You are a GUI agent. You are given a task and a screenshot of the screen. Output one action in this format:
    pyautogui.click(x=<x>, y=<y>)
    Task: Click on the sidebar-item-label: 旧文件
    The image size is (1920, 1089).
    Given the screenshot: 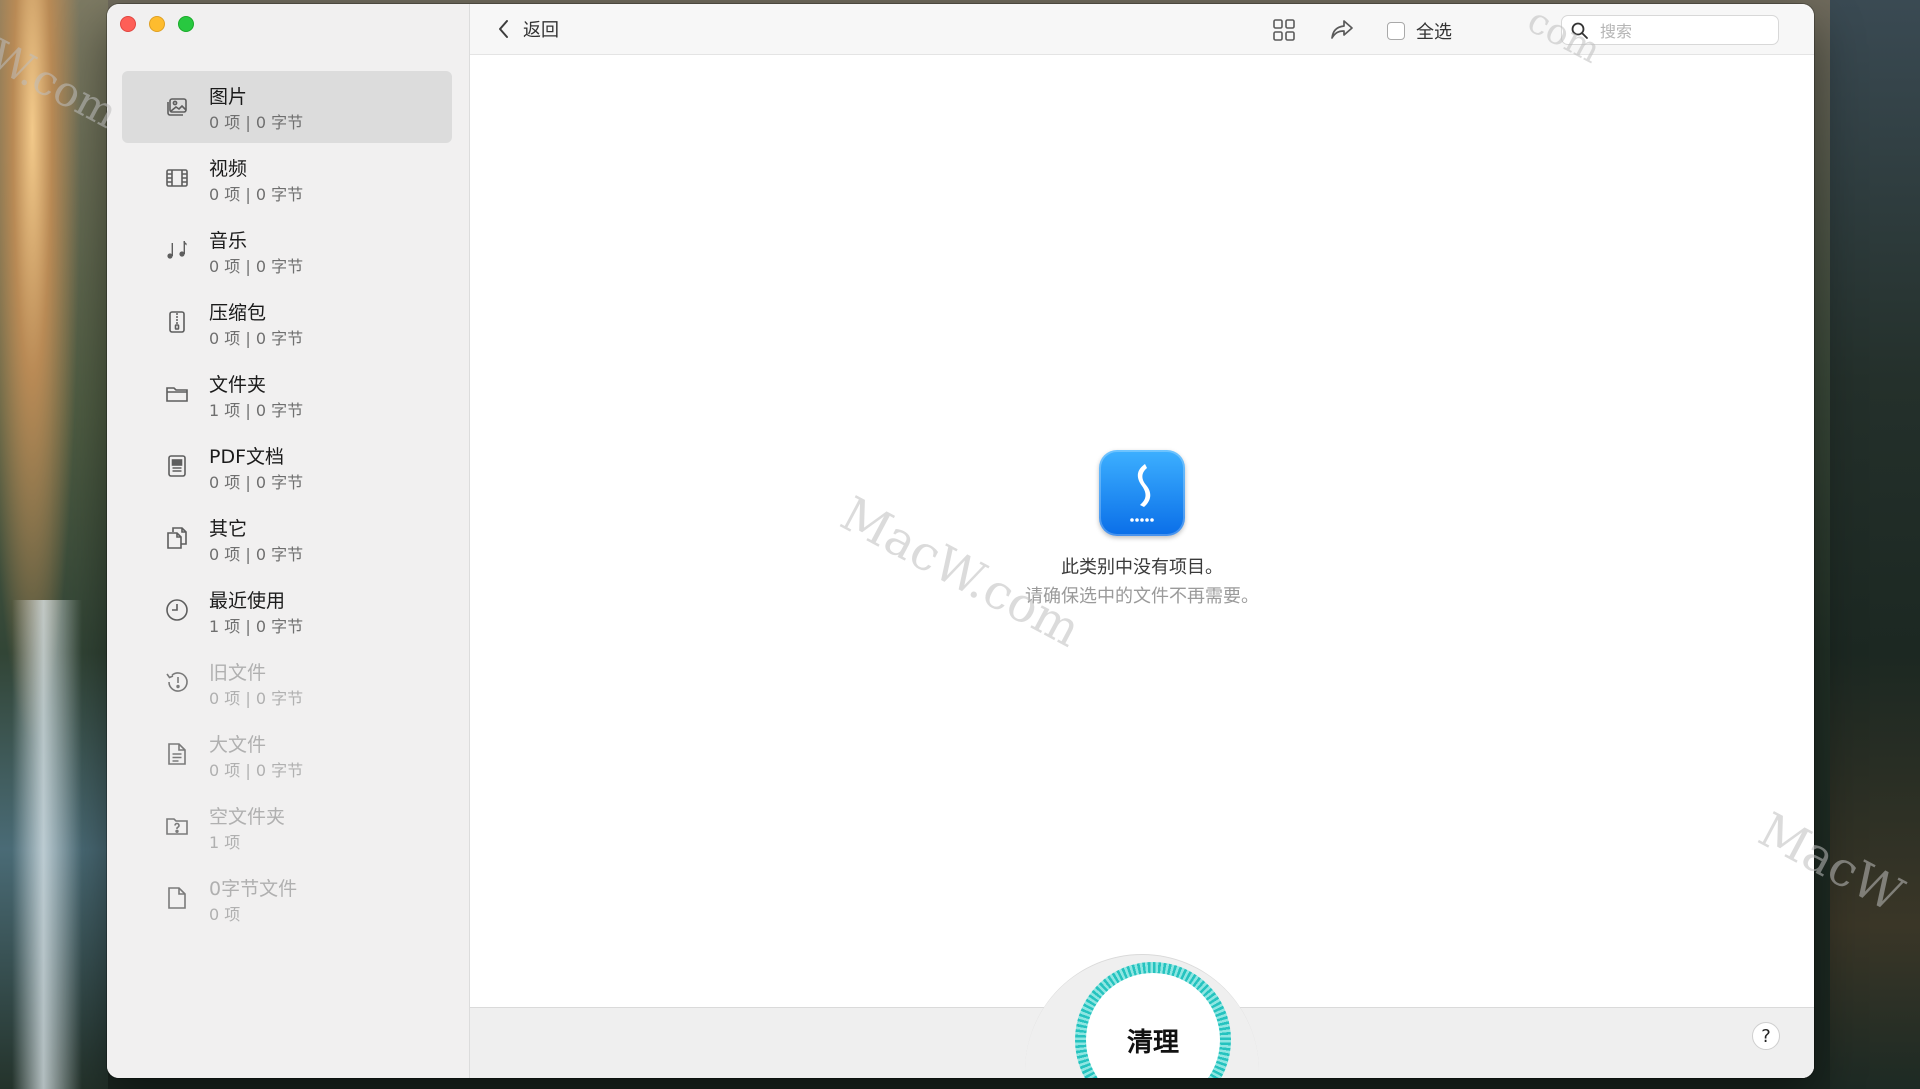 What is the action you would take?
    pyautogui.click(x=238, y=673)
    